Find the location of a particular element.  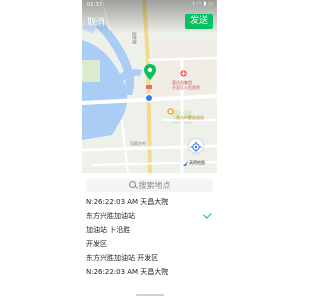

result-item: 东方兴胜加油站 开发区 is located at coordinates (150, 258).